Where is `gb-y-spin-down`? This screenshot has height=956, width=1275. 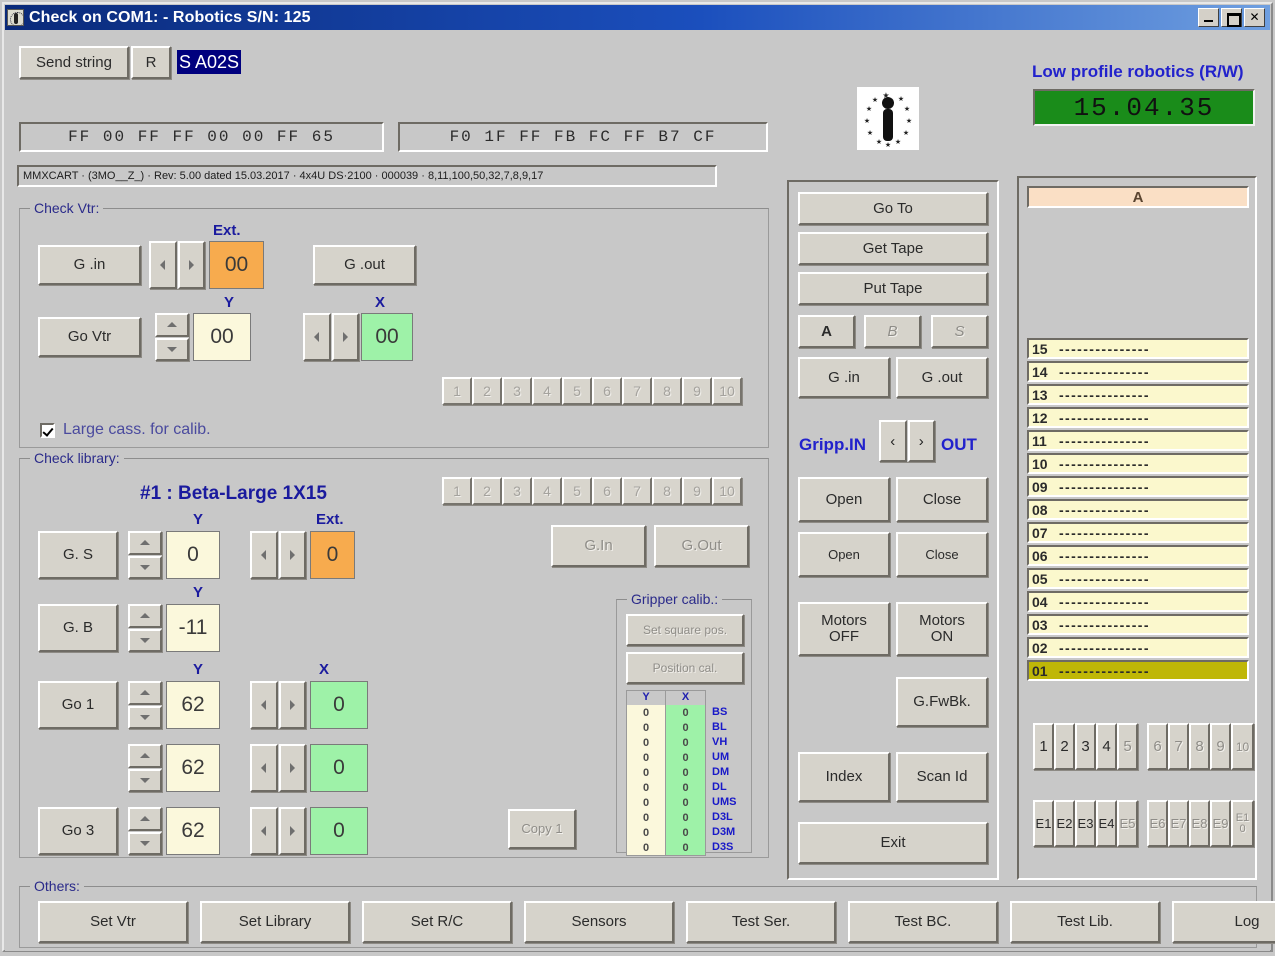 gb-y-spin-down is located at coordinates (145, 640).